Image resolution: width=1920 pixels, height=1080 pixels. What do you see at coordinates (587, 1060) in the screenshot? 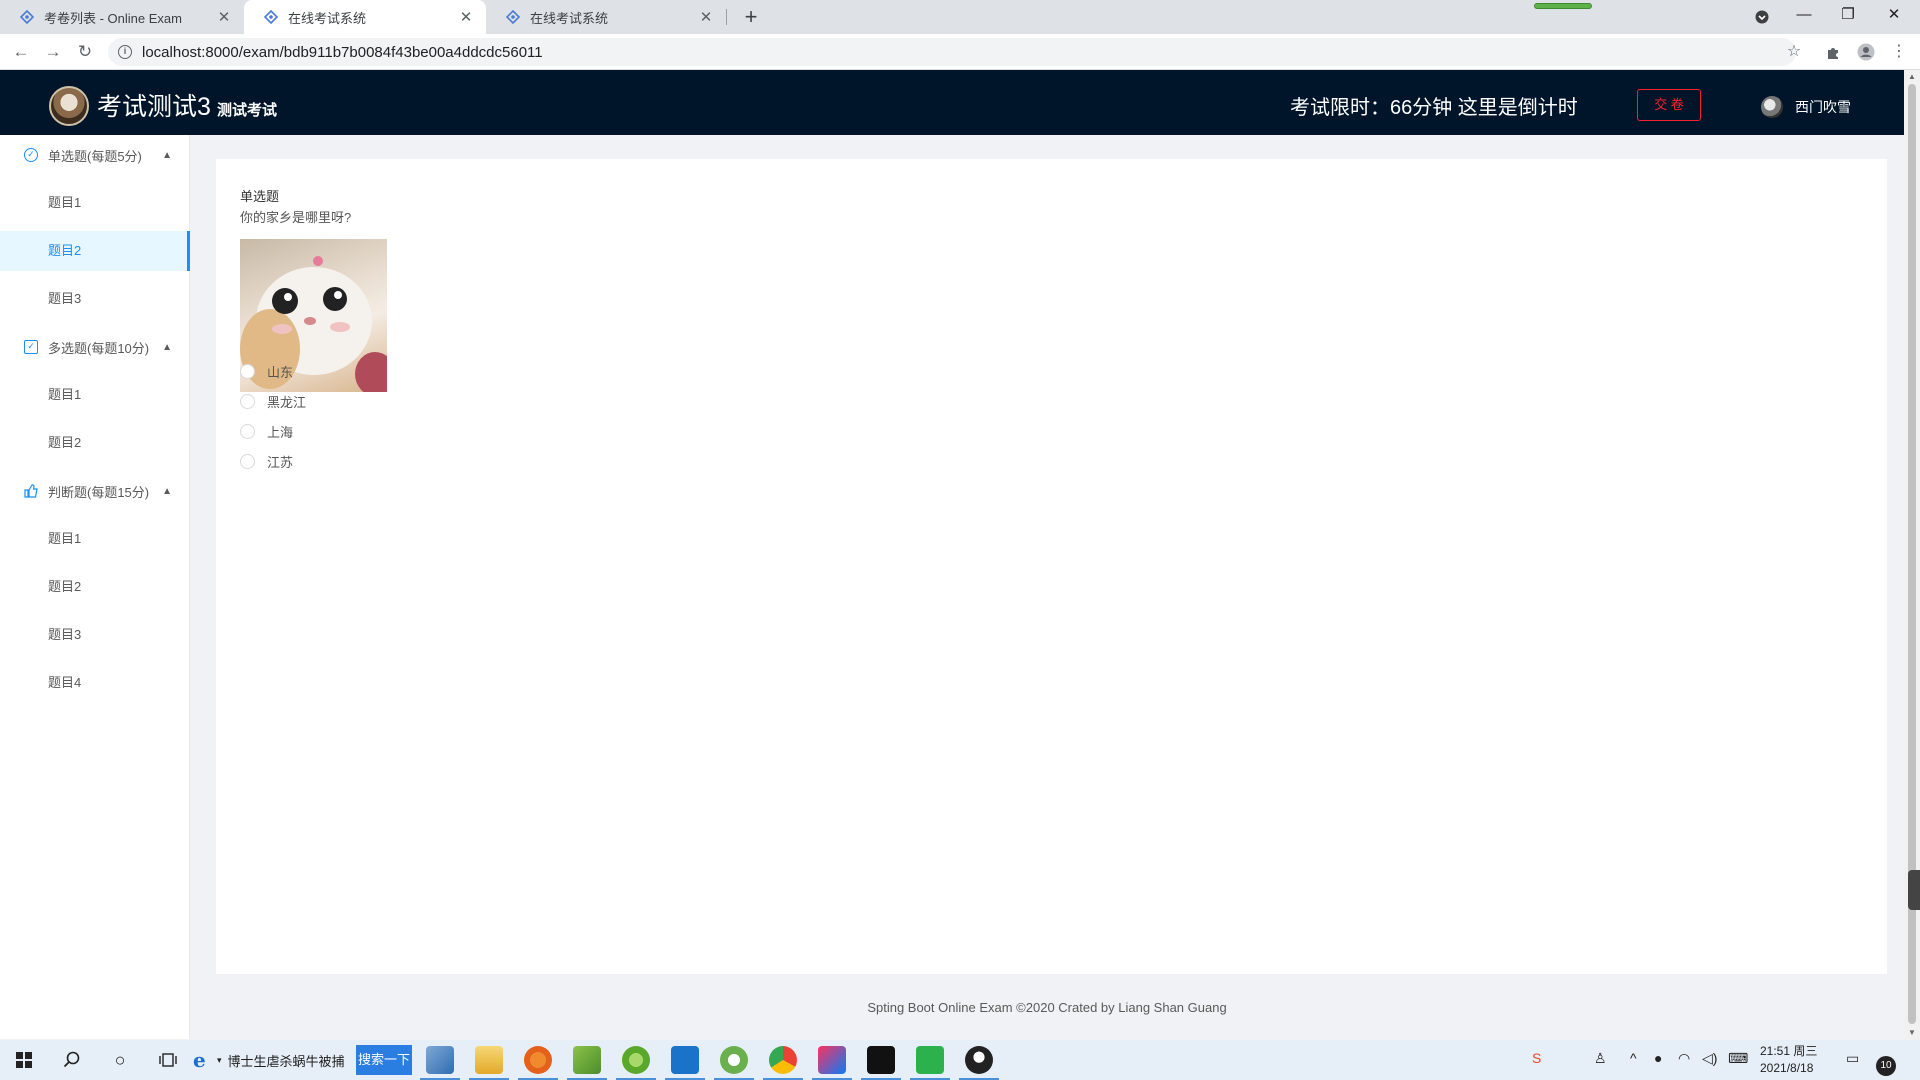
I see `notepad-plus-app-icon` at bounding box center [587, 1060].